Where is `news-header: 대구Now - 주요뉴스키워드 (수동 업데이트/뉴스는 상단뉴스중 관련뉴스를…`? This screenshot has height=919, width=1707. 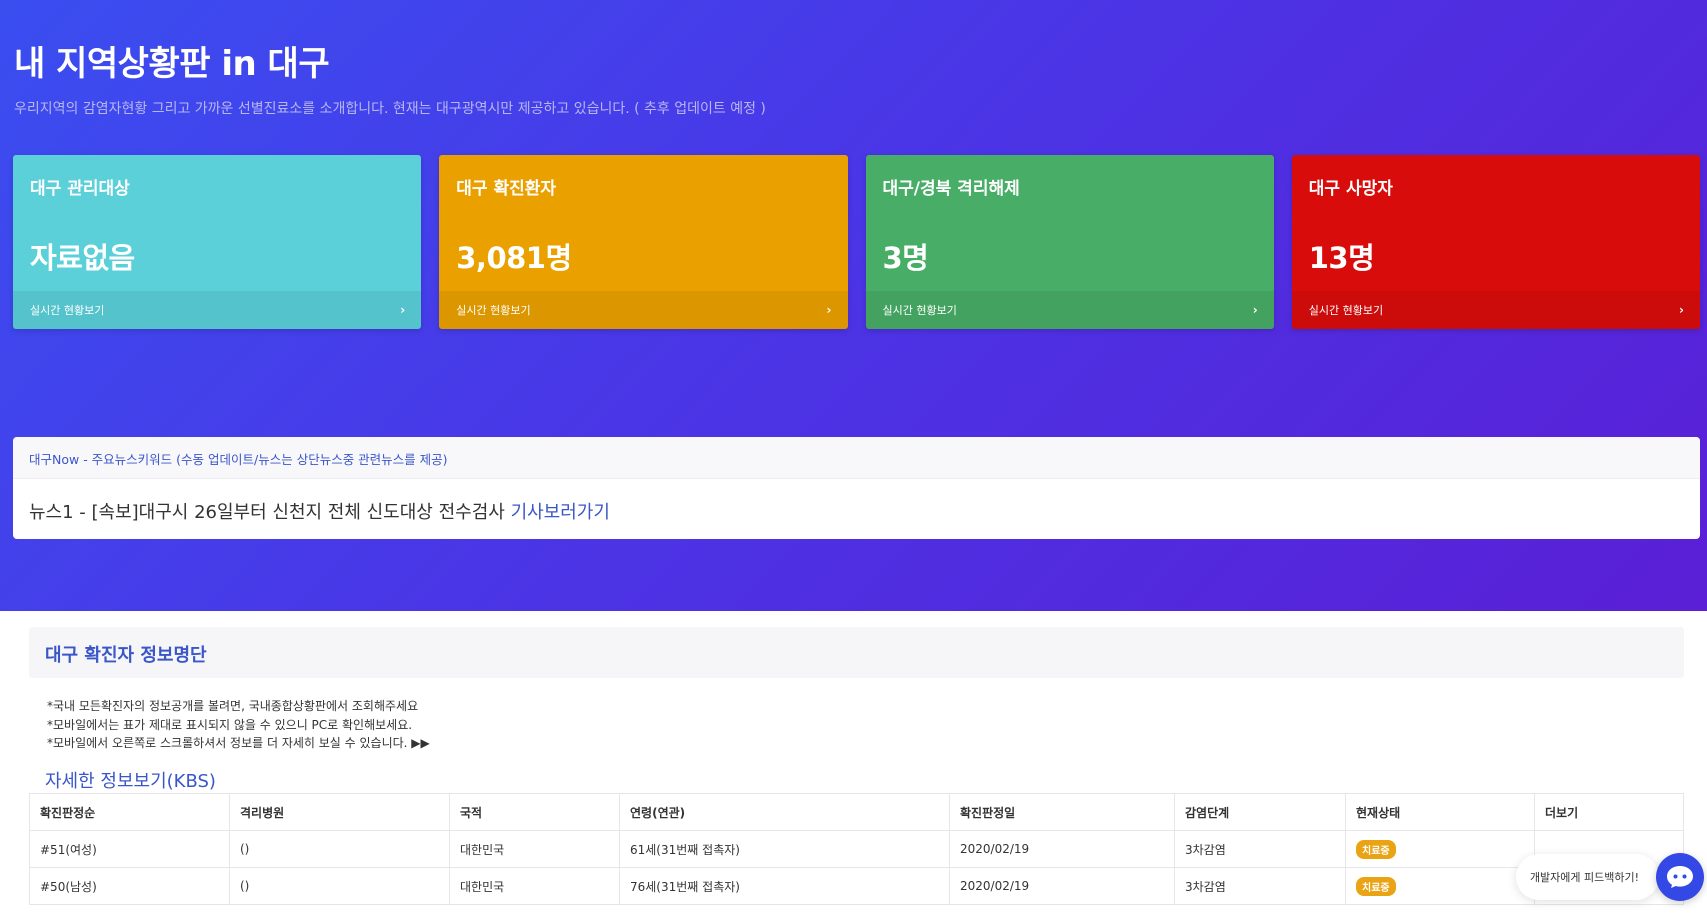 news-header: 대구Now - 주요뉴스키워드 (수동 업데이트/뉴스는 상단뉴스중 관련뉴스를… is located at coordinates (856, 458).